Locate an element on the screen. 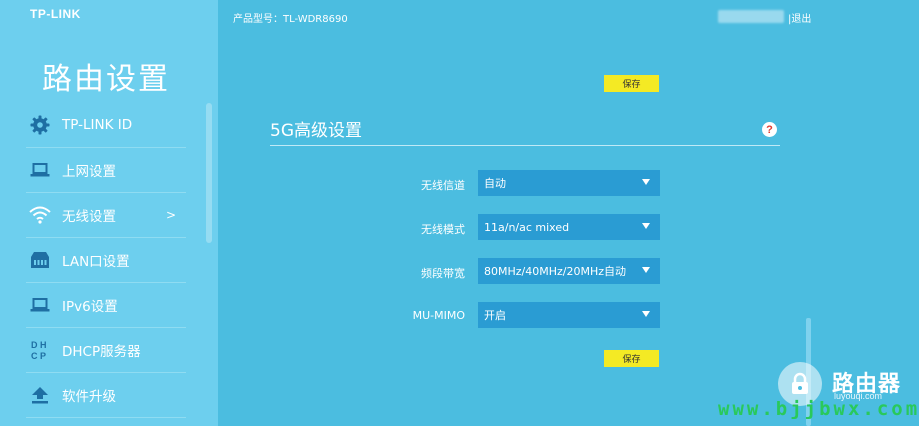 This screenshot has width=919, height=426. save-button-top: 保存 is located at coordinates (631, 83).